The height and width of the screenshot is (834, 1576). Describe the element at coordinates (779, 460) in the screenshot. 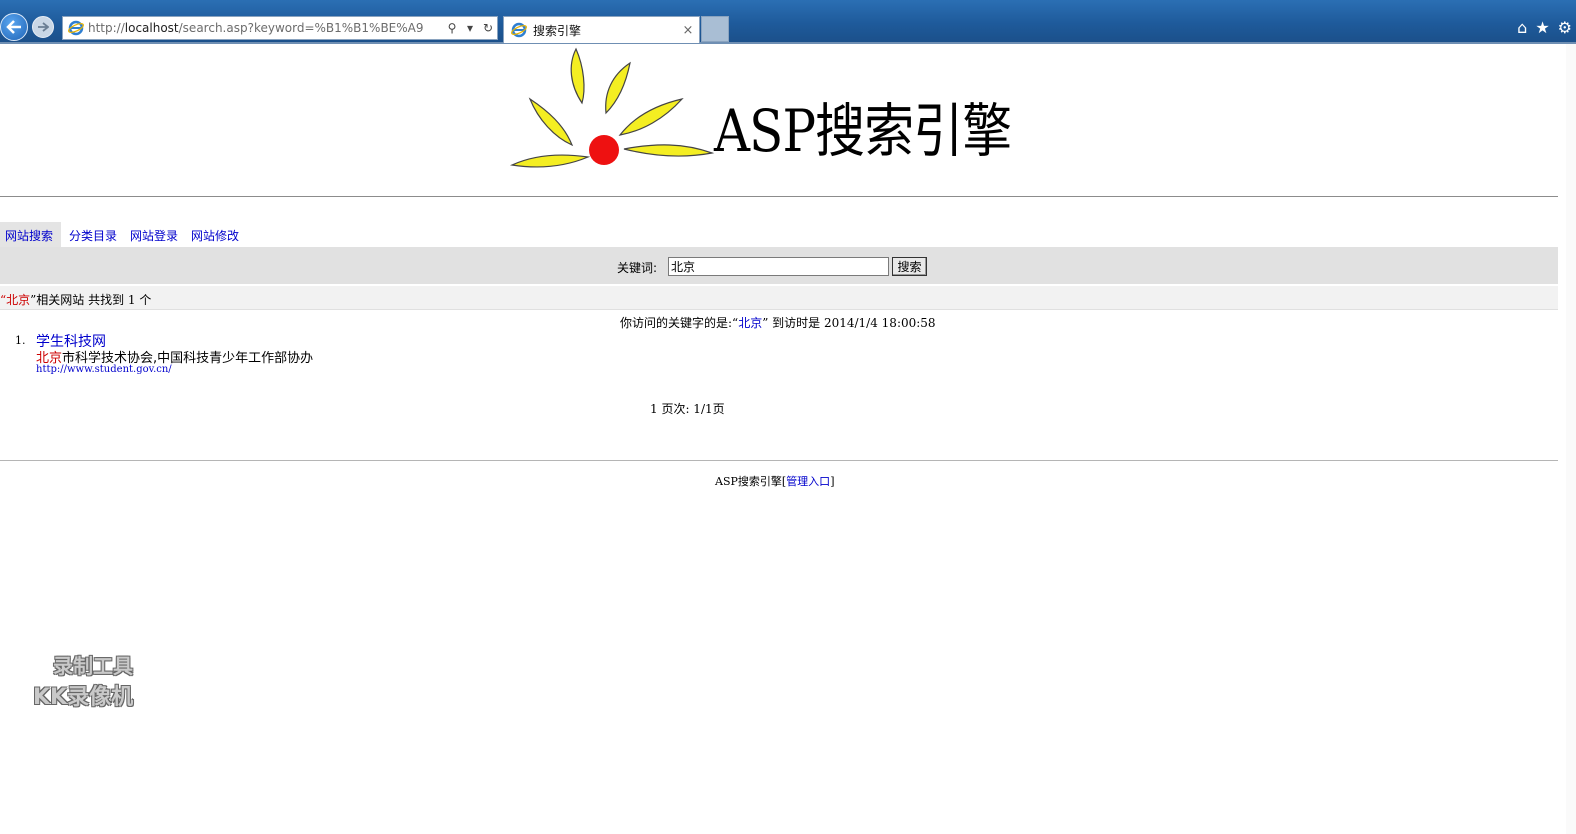

I see `footer-divider` at that location.